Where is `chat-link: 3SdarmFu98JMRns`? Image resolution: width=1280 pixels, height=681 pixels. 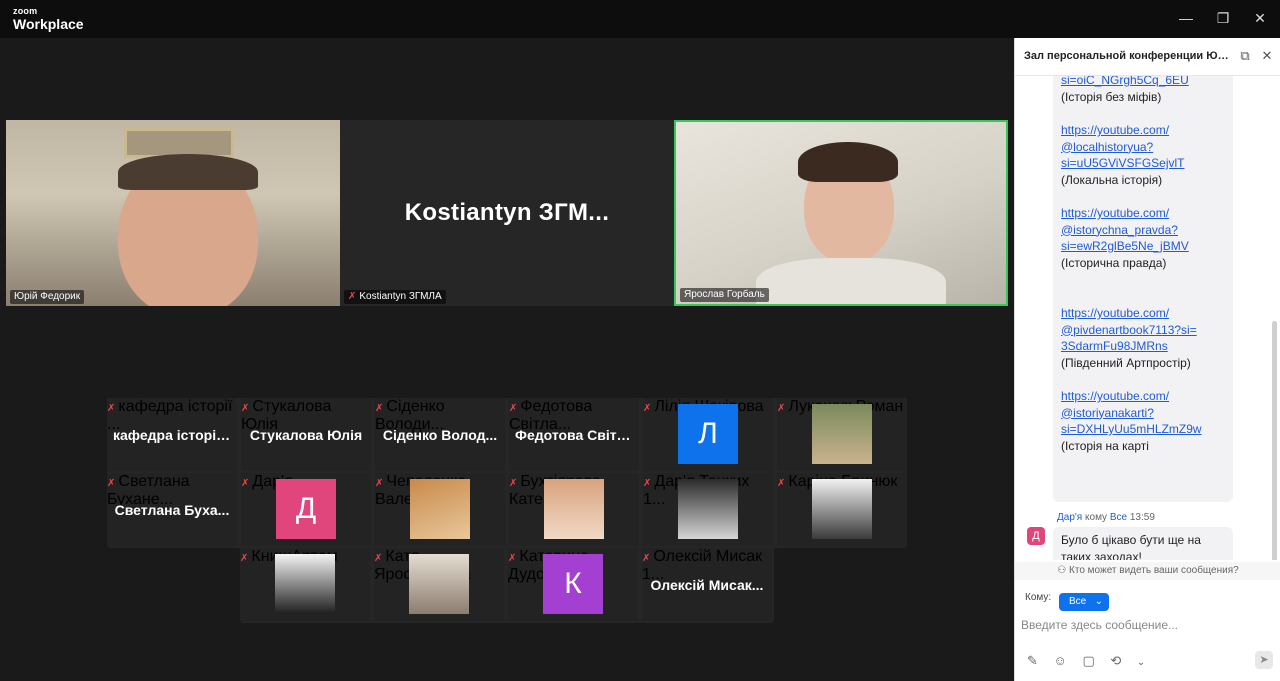 chat-link: 3SdarmFu98JMRns is located at coordinates (1143, 346).